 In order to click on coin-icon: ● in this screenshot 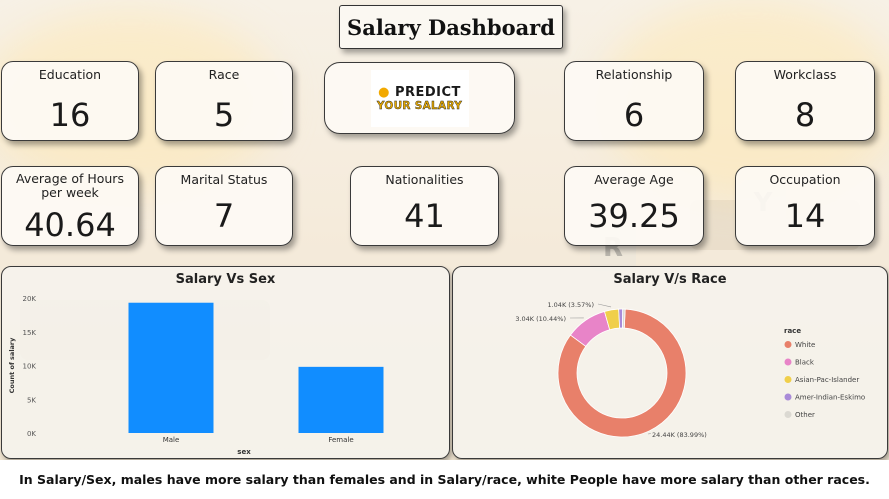, I will do `click(384, 92)`.